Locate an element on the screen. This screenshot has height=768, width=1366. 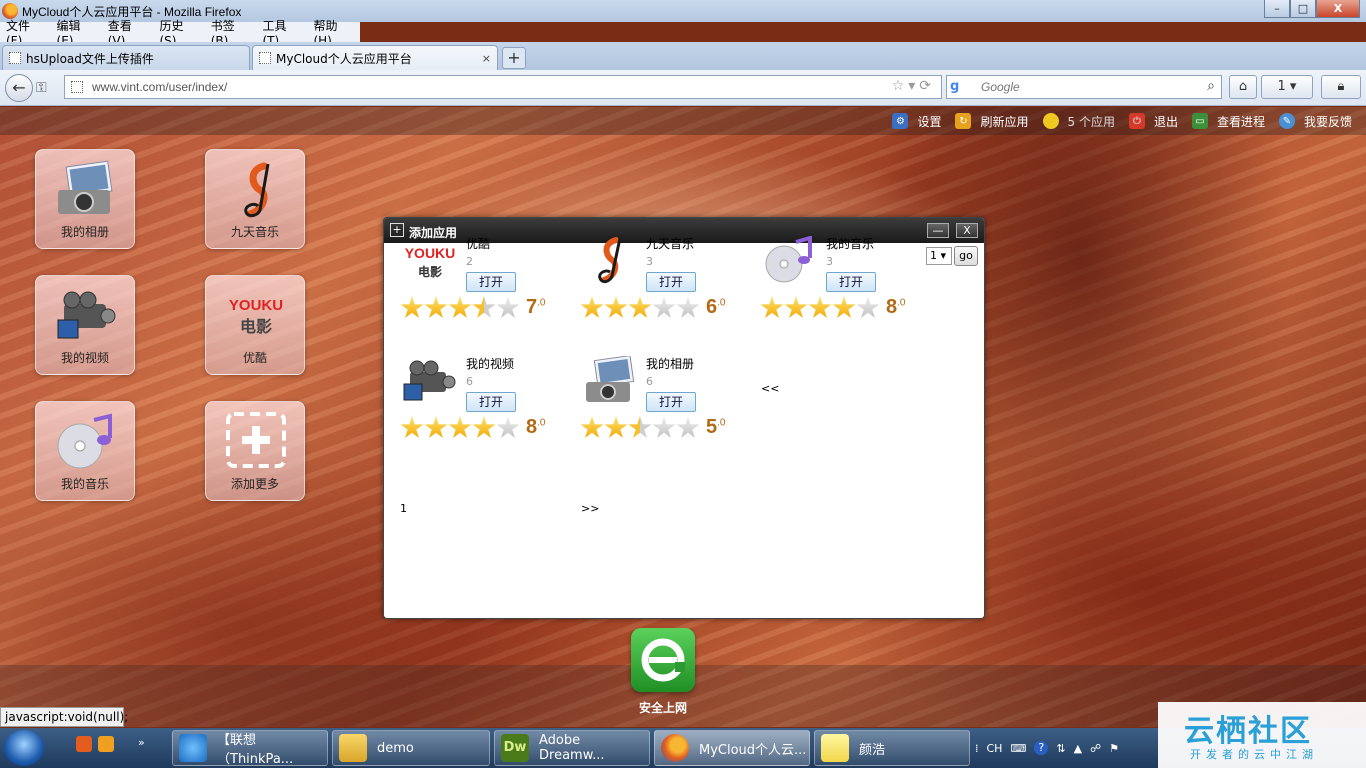
tab-close-icon: × is located at coordinates (486, 58).